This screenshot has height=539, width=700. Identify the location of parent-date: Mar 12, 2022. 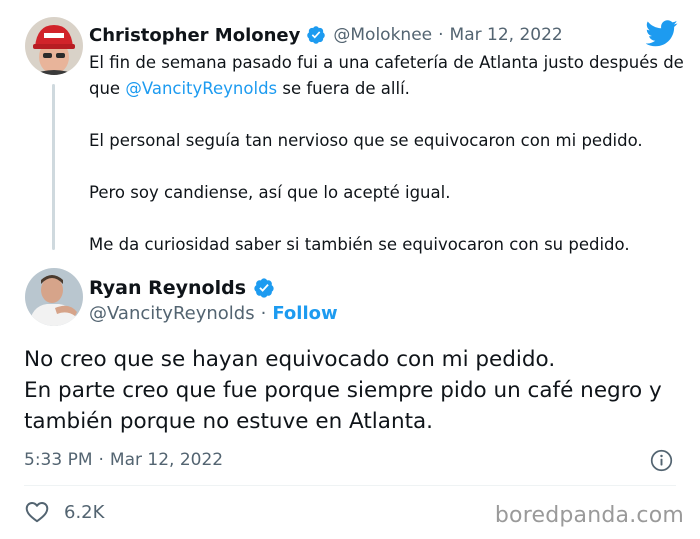
(506, 35).